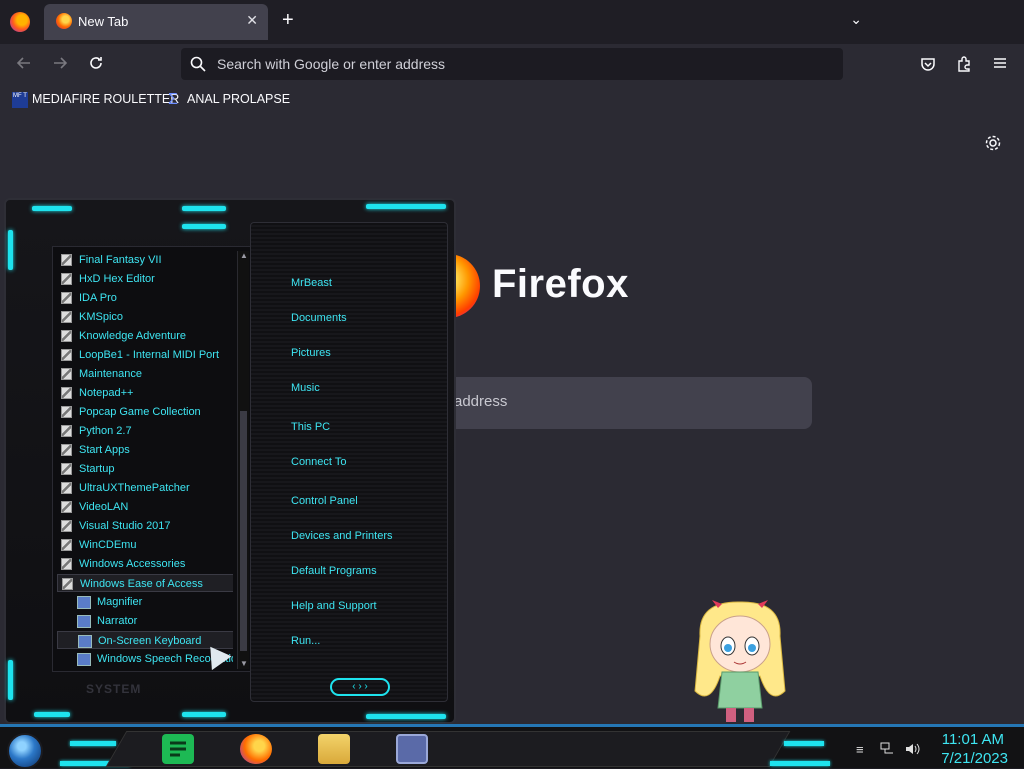 The image size is (1024, 769). Describe the element at coordinates (318, 462) in the screenshot. I see `place-connect-to: Connect To` at that location.